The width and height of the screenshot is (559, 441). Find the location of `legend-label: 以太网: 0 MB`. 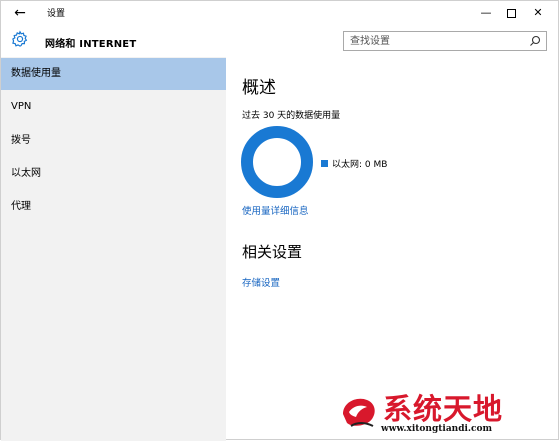

legend-label: 以太网: 0 MB is located at coordinates (360, 165).